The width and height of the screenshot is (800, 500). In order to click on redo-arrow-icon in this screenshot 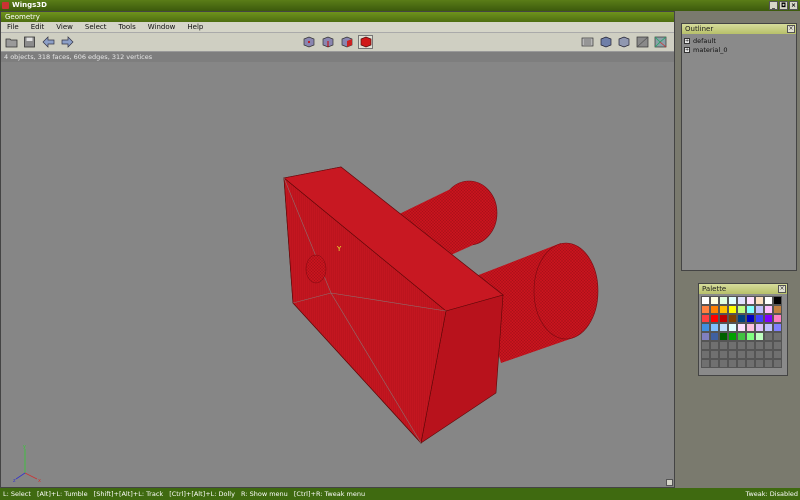, I will do `click(67, 42)`.